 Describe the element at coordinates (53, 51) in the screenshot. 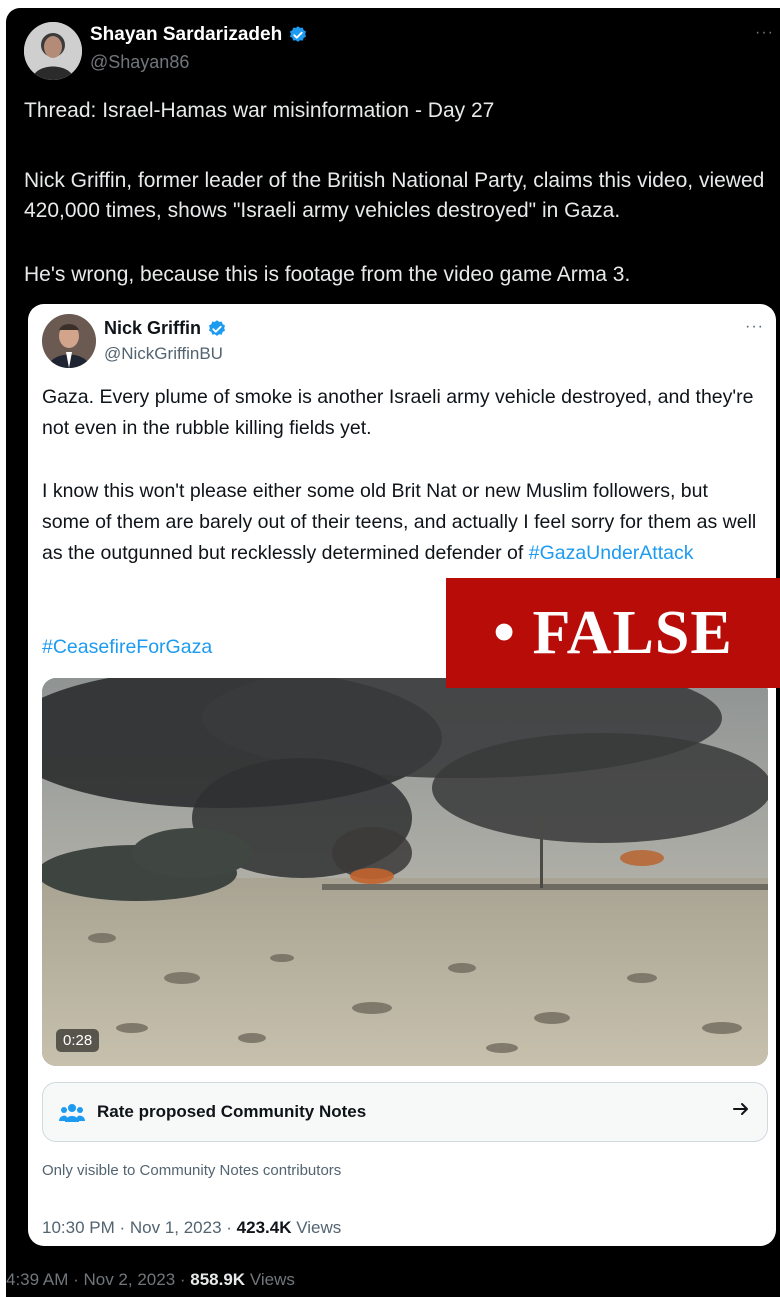

I see `author-avatar` at that location.